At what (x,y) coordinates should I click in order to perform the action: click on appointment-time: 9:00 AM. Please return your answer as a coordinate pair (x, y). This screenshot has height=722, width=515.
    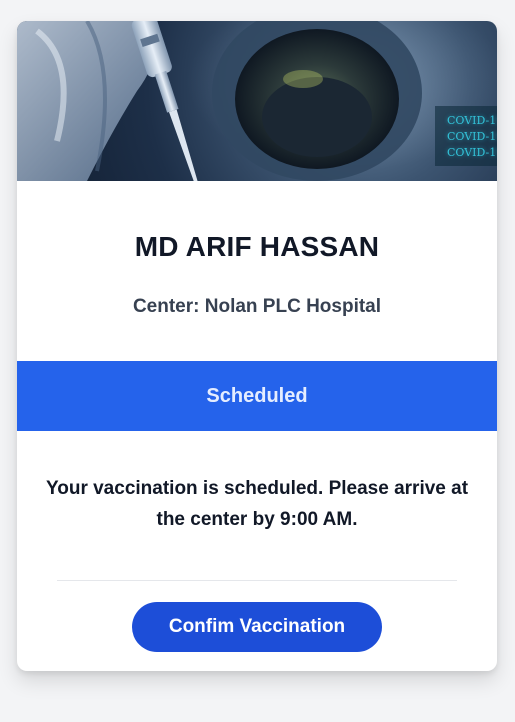
    Looking at the image, I should click on (316, 519).